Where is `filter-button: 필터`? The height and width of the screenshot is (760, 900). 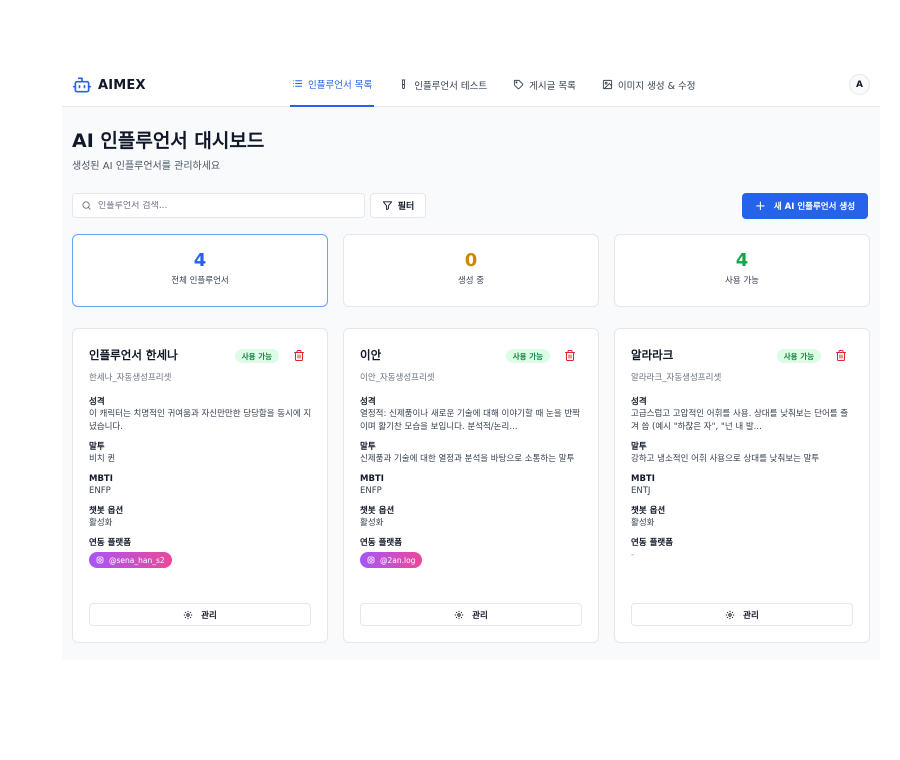 filter-button: 필터 is located at coordinates (398, 205).